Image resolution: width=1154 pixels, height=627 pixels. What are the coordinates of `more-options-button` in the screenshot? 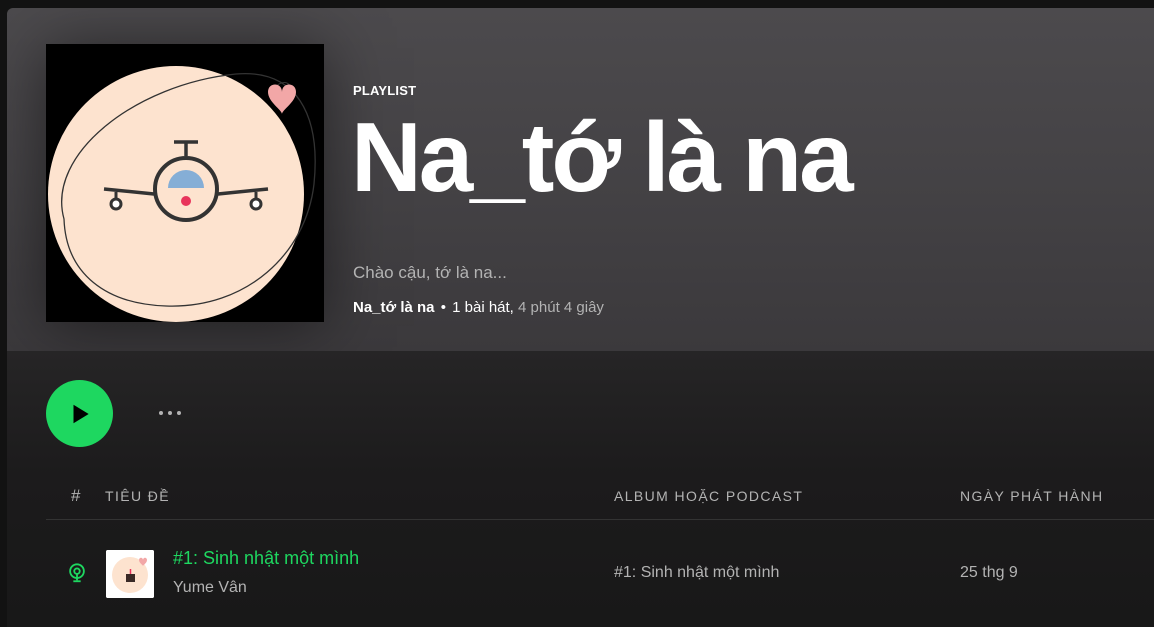 It's located at (170, 413).